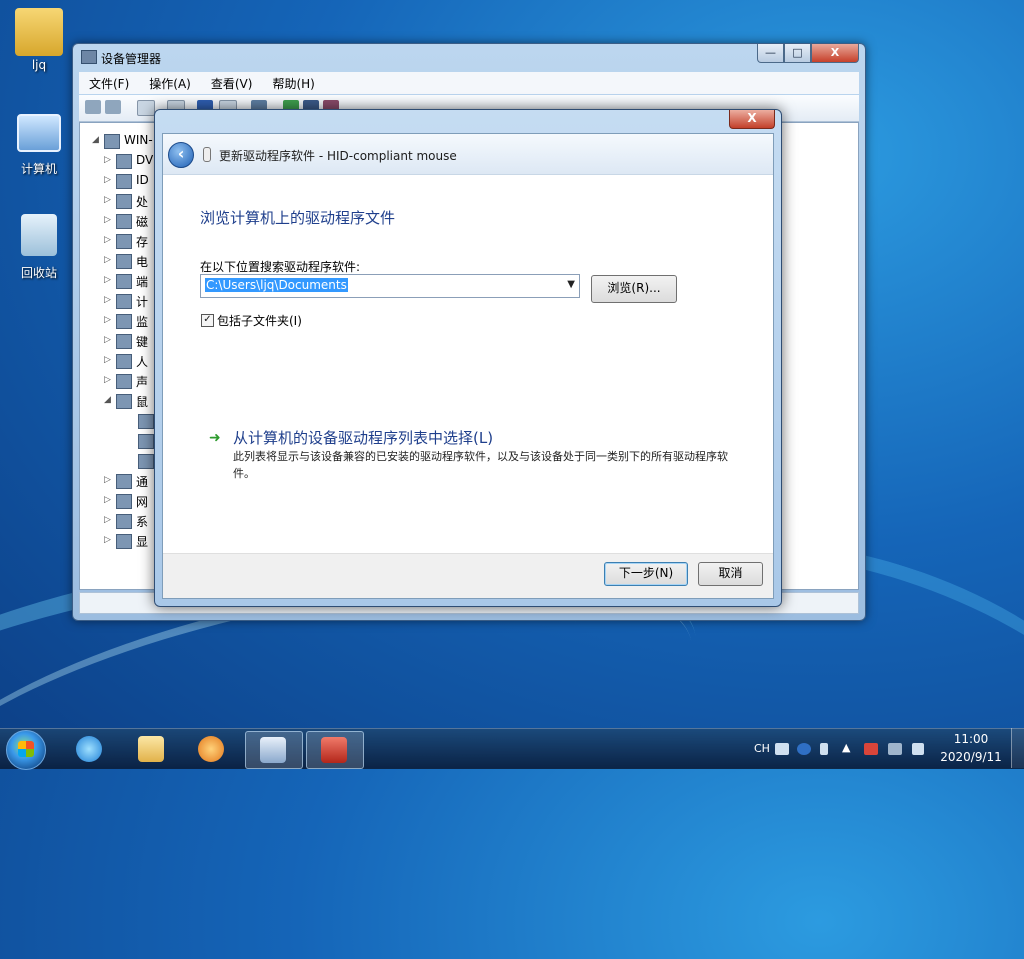  What do you see at coordinates (259, 320) in the screenshot?
I see `include-subfolders-label: 包括子文件夹(I)` at bounding box center [259, 320].